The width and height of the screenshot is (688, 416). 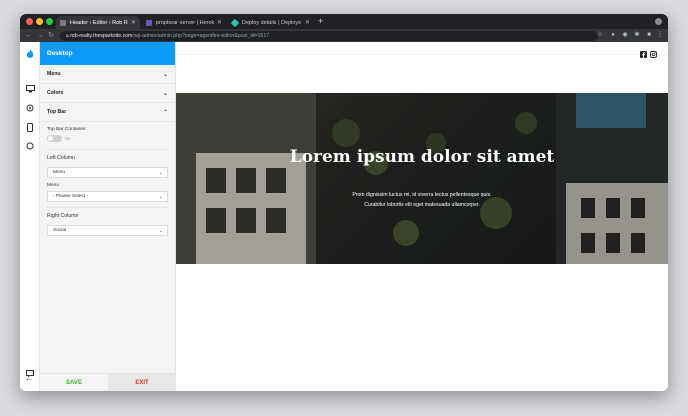 I want to click on profile-icon, so click(x=658, y=21).